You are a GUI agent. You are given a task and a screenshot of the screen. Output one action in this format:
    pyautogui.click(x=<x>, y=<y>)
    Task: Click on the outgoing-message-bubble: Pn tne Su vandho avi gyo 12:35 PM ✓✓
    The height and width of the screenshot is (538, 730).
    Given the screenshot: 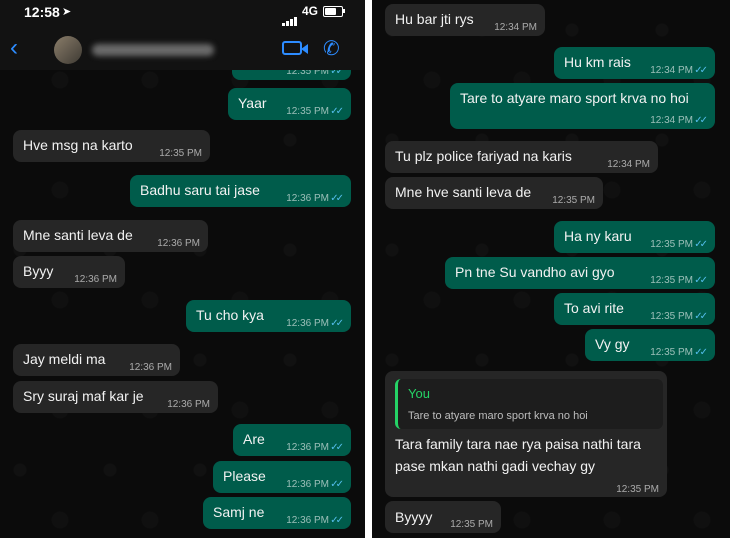 What is the action you would take?
    pyautogui.click(x=580, y=273)
    